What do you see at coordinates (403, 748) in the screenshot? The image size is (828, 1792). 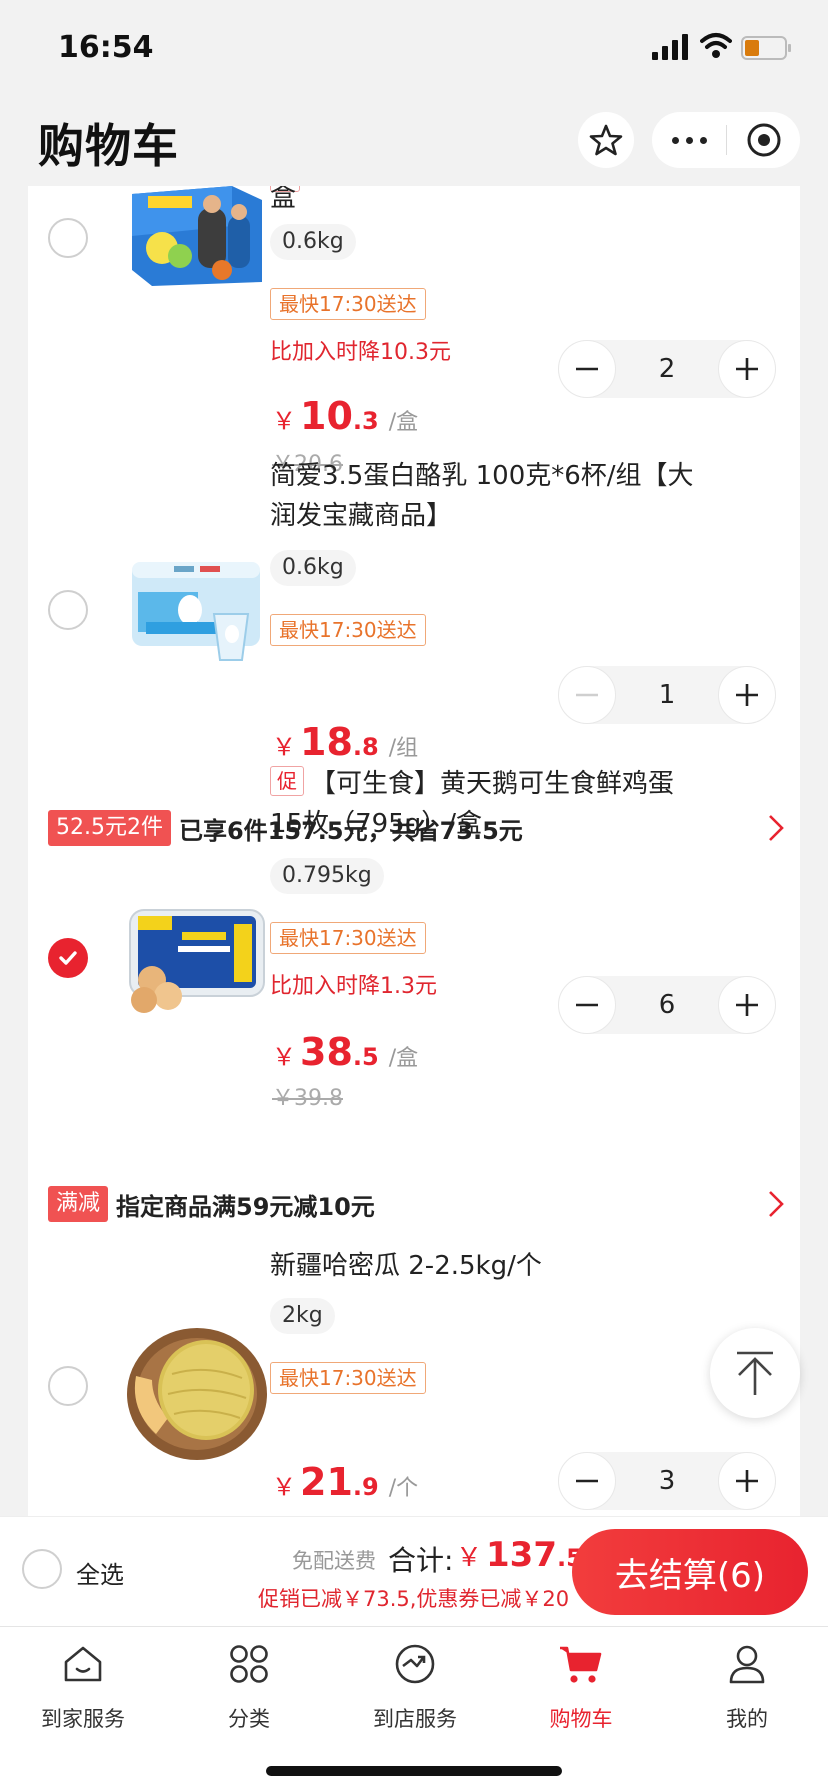 I see `price-unit: /组` at bounding box center [403, 748].